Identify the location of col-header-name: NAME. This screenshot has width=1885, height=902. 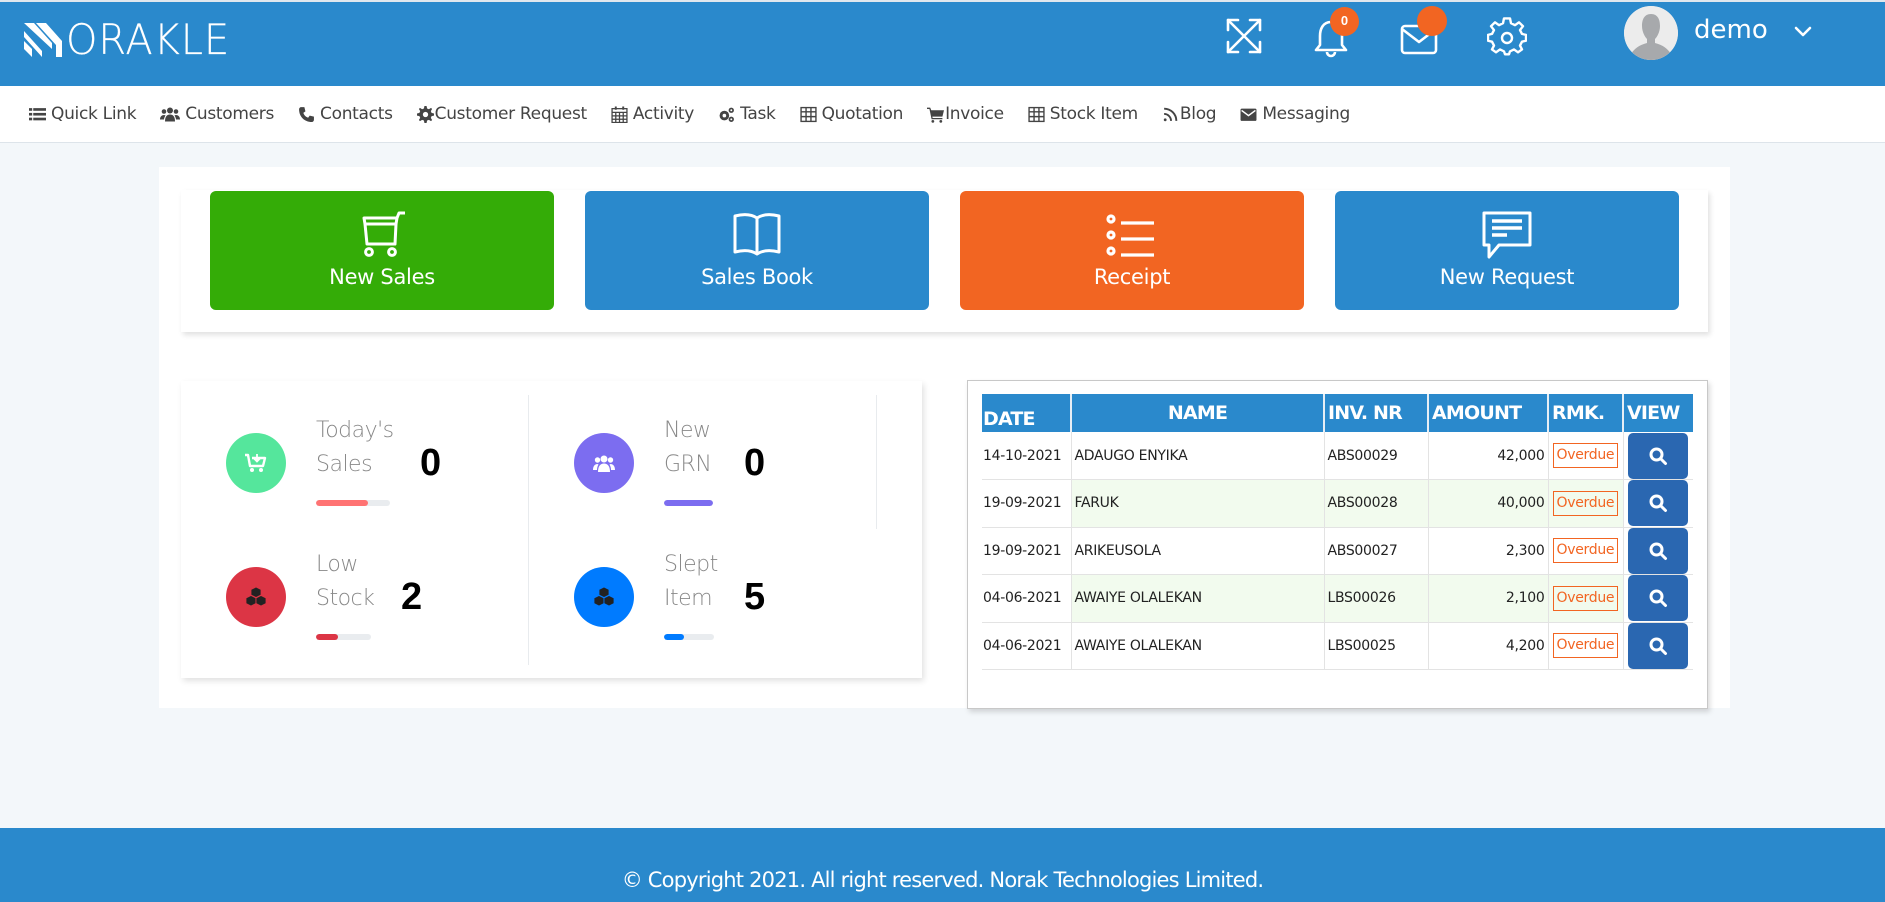
(1198, 413).